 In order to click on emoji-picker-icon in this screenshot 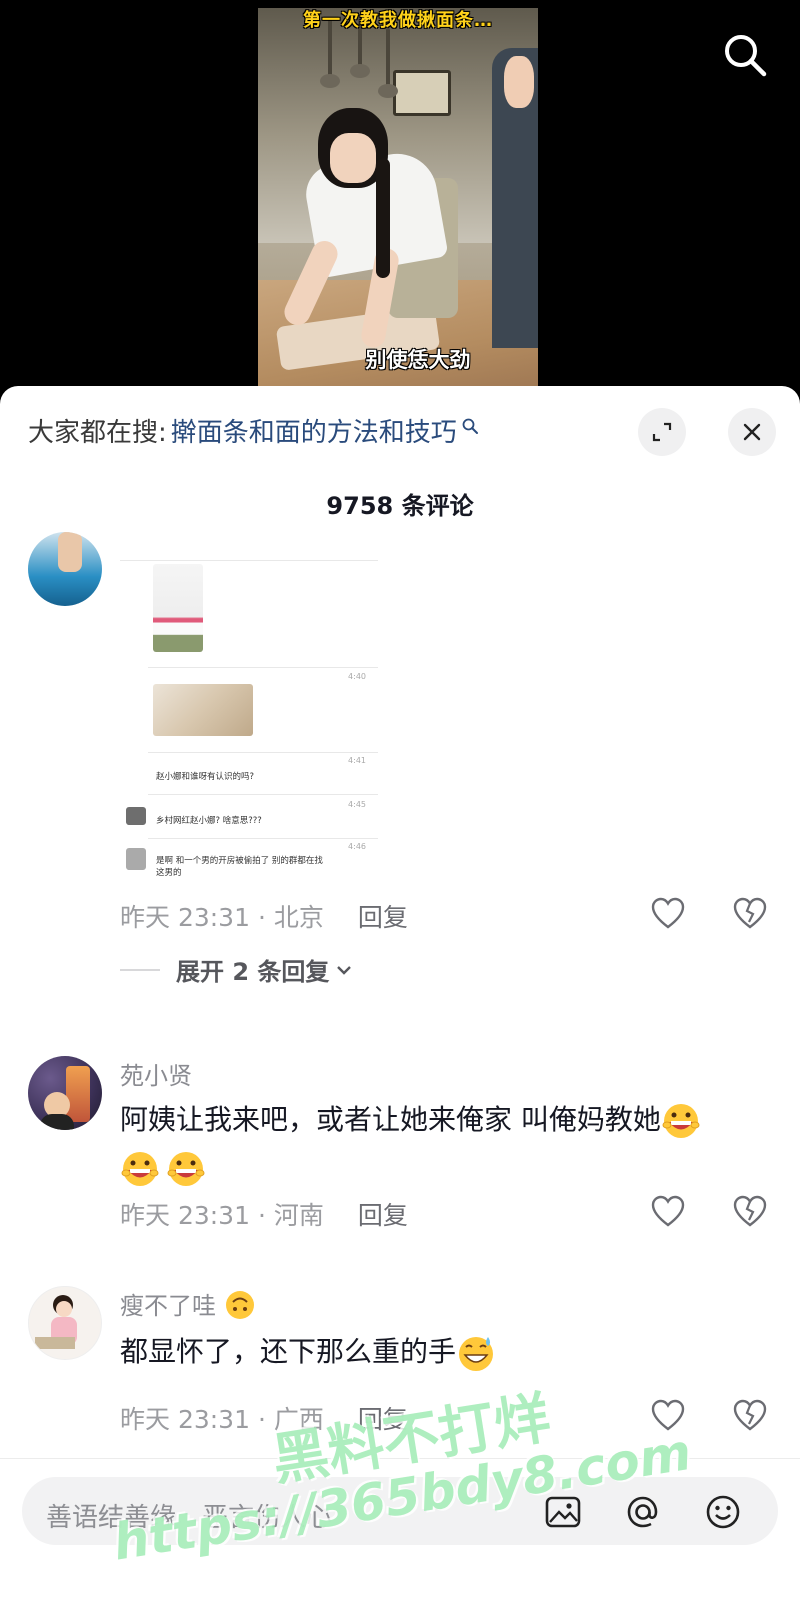, I will do `click(723, 1512)`.